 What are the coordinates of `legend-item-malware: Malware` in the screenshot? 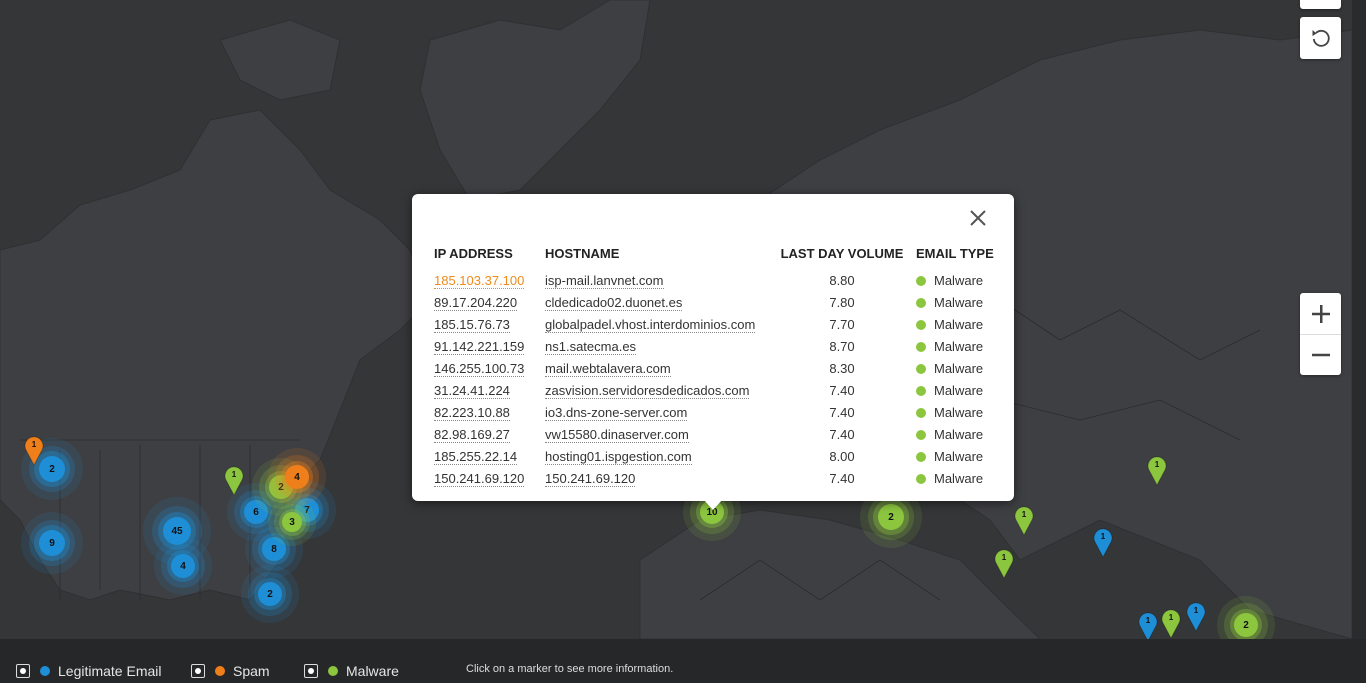 It's located at (351, 671).